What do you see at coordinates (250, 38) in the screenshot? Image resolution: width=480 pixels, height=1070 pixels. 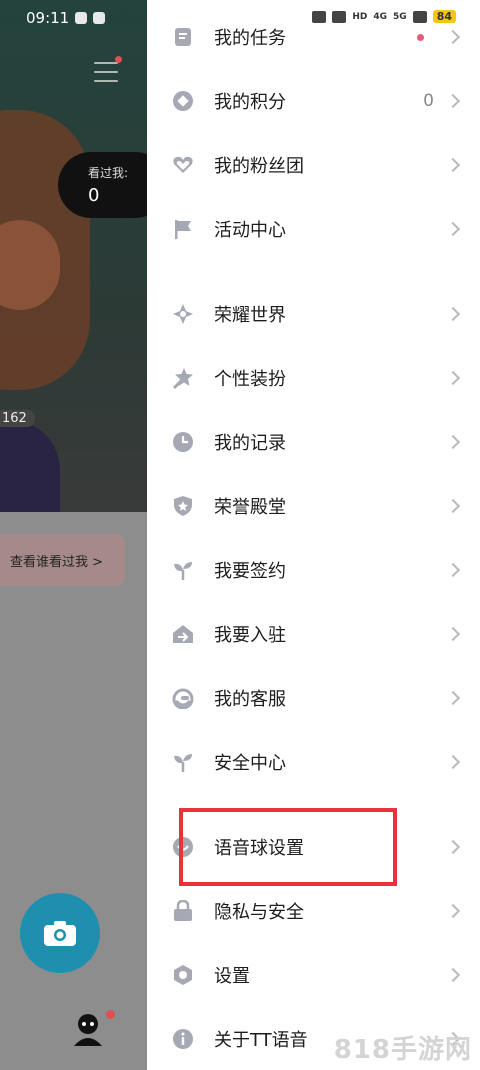 I see `menu-item-label: 我的任务` at bounding box center [250, 38].